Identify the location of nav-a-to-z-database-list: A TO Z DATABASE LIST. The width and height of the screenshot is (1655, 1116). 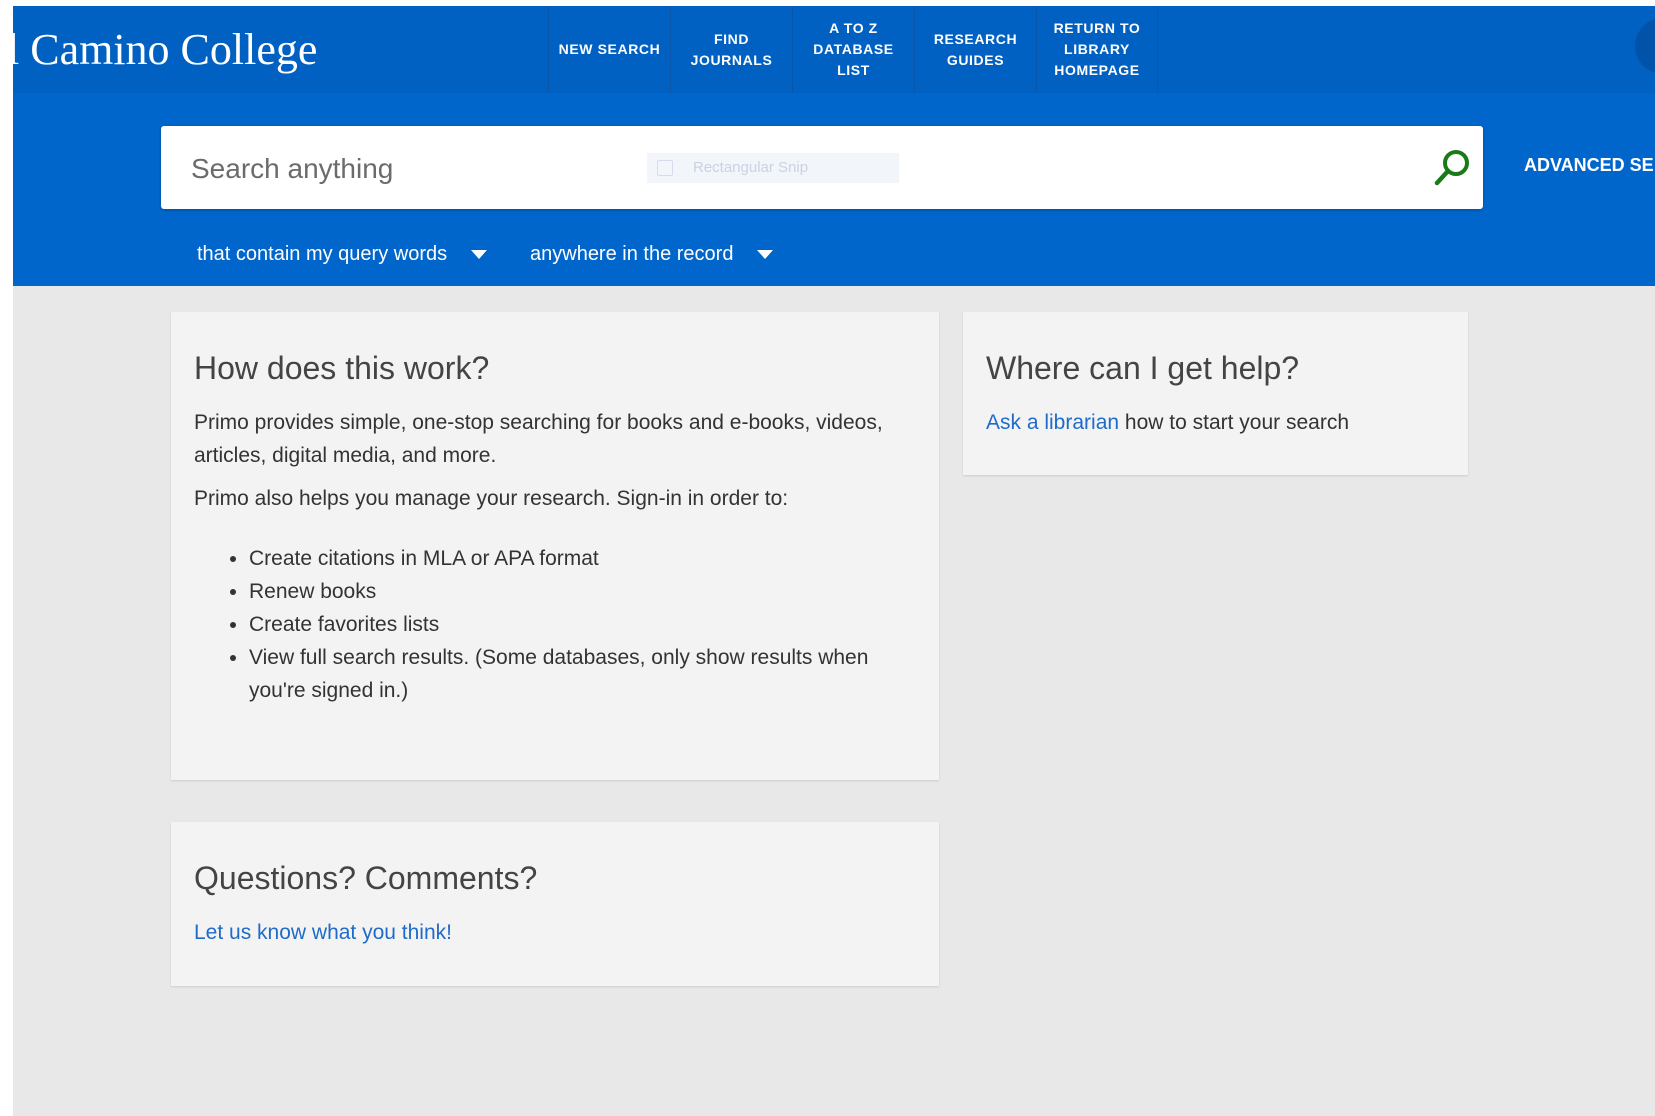
(853, 49).